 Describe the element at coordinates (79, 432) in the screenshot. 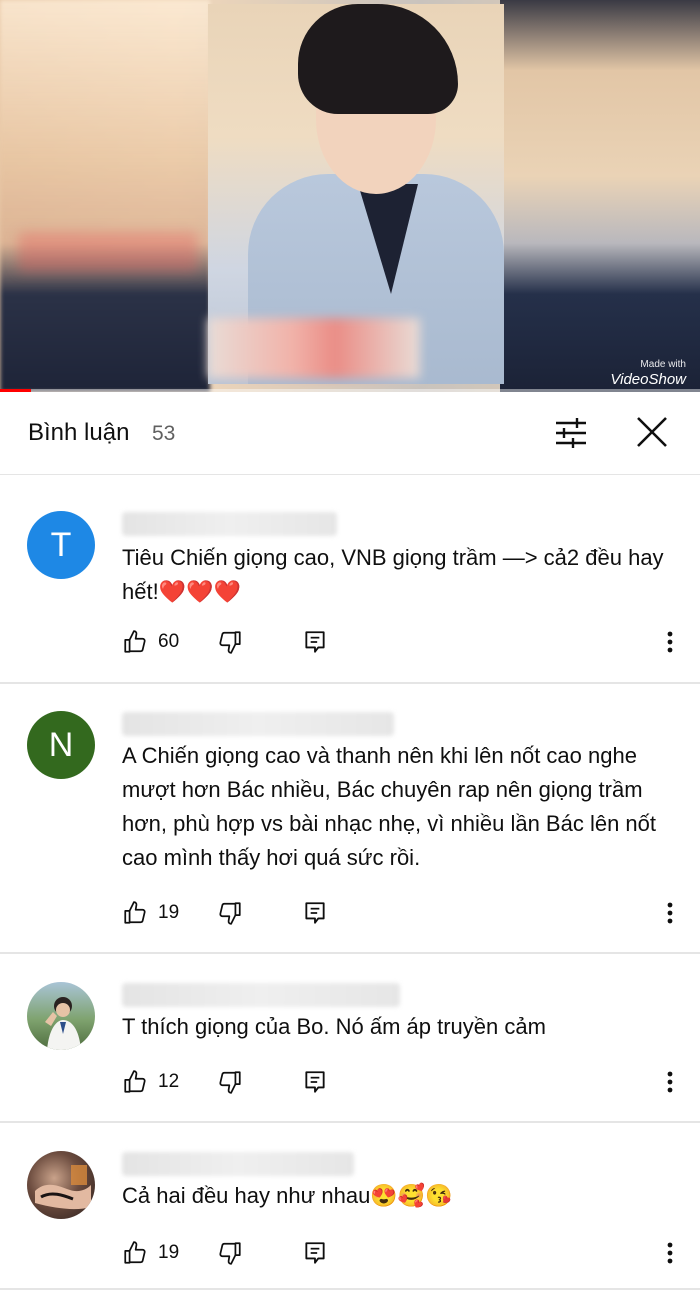

I see `comments-title: Bình luận` at that location.